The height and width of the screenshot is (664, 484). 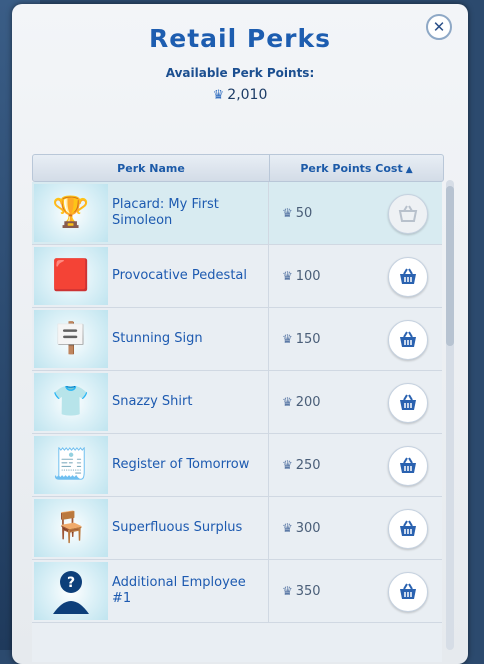 What do you see at coordinates (165, 212) in the screenshot?
I see `perk-name: Placard: My First Simoleon` at bounding box center [165, 212].